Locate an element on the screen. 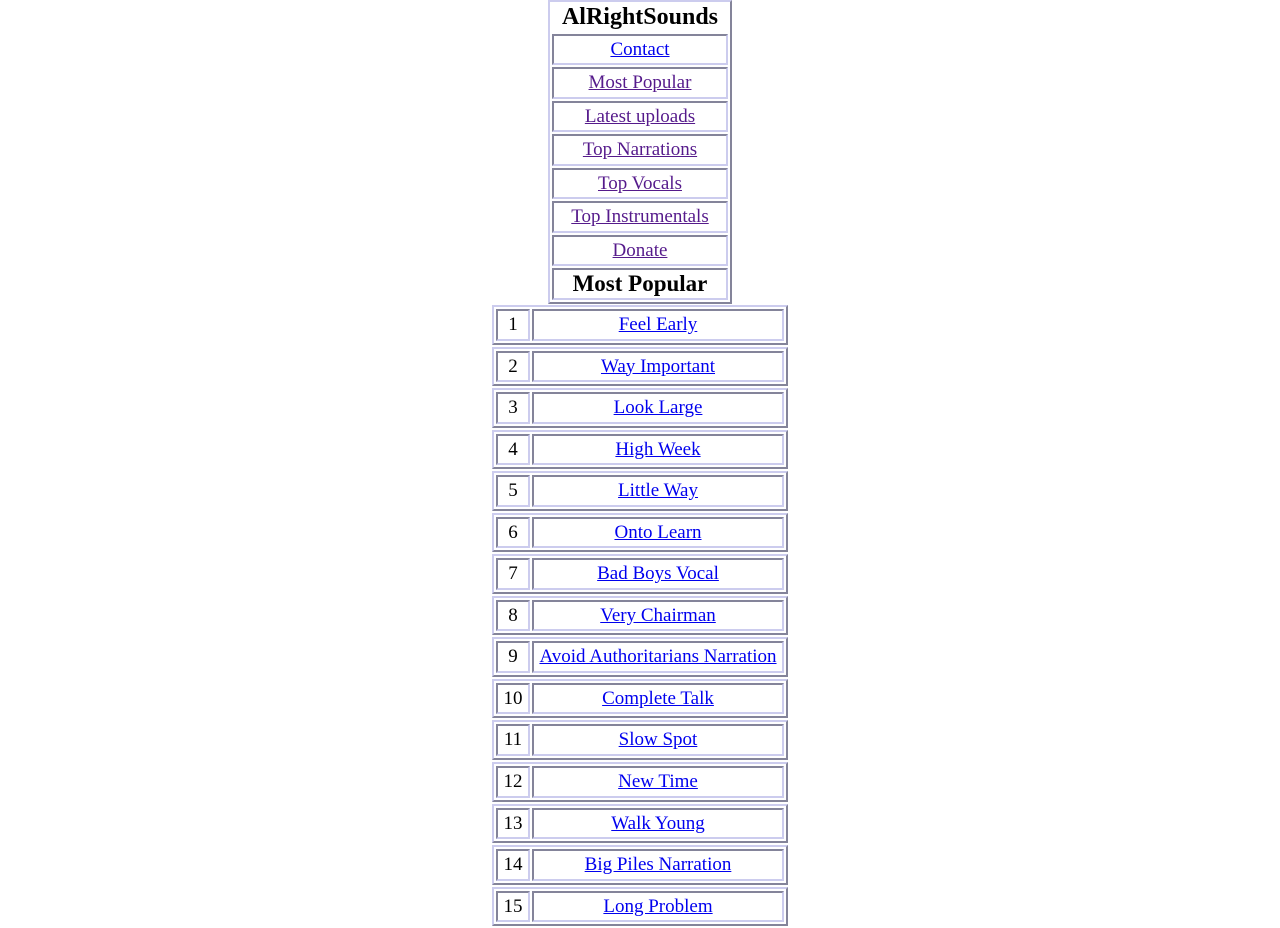 The image size is (1280, 928). table-row-body: 14 Big Piles Narration is located at coordinates (640, 865).